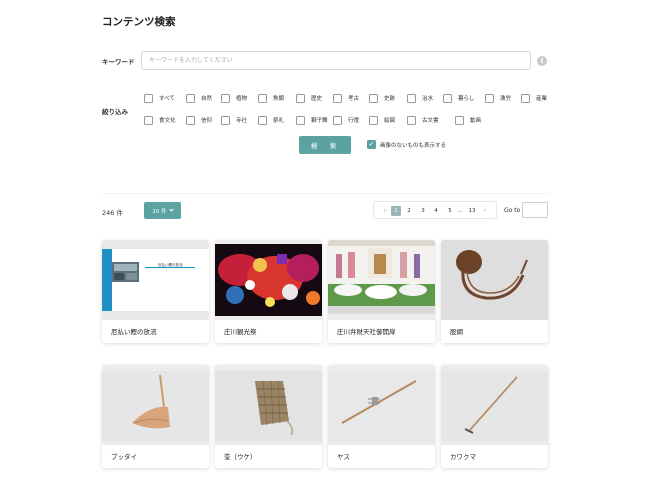 Image resolution: width=650 pixels, height=482 pixels. I want to click on filter-checkbox-industry: 産業, so click(534, 98).